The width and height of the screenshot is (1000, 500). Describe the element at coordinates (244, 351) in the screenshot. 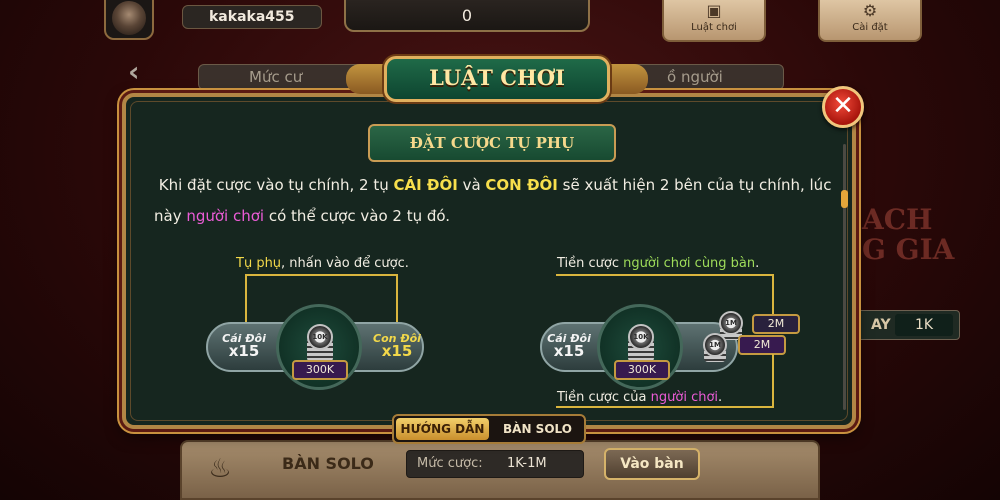

I see `left-cai-doi-mult: x15` at that location.